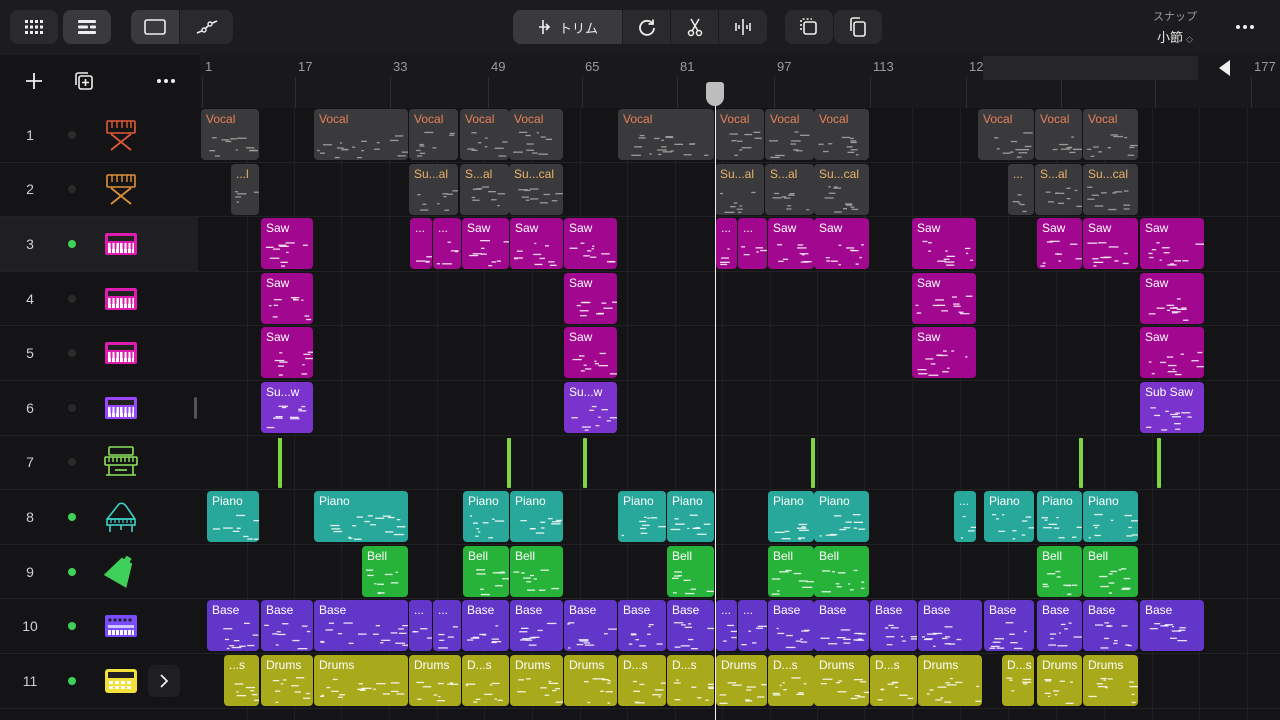  Describe the element at coordinates (99, 244) in the screenshot. I see `track-header: 3` at that location.